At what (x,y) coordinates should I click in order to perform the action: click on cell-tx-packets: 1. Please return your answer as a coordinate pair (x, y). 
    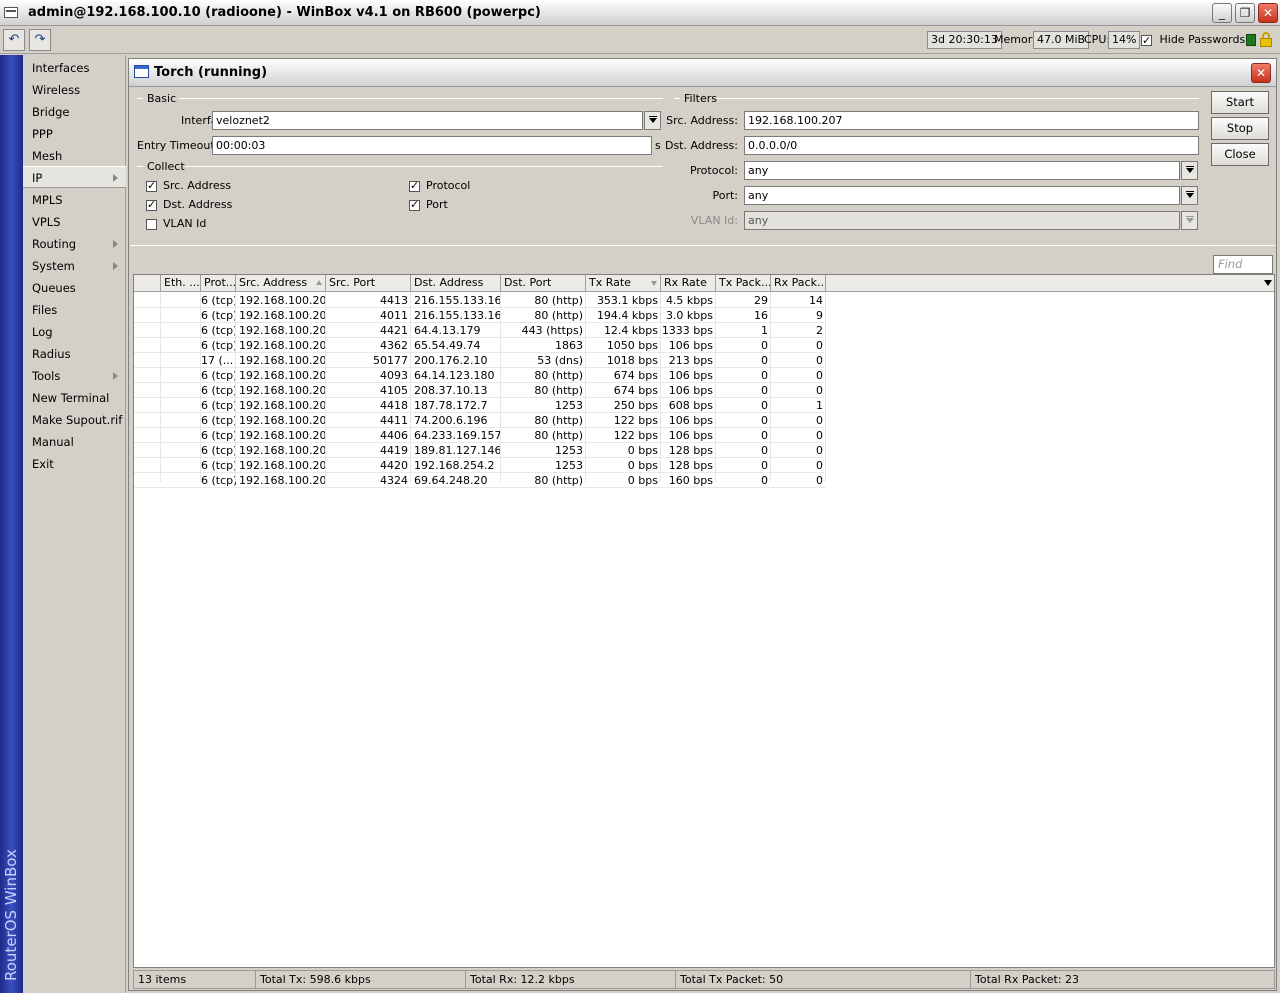
    Looking at the image, I should click on (764, 330).